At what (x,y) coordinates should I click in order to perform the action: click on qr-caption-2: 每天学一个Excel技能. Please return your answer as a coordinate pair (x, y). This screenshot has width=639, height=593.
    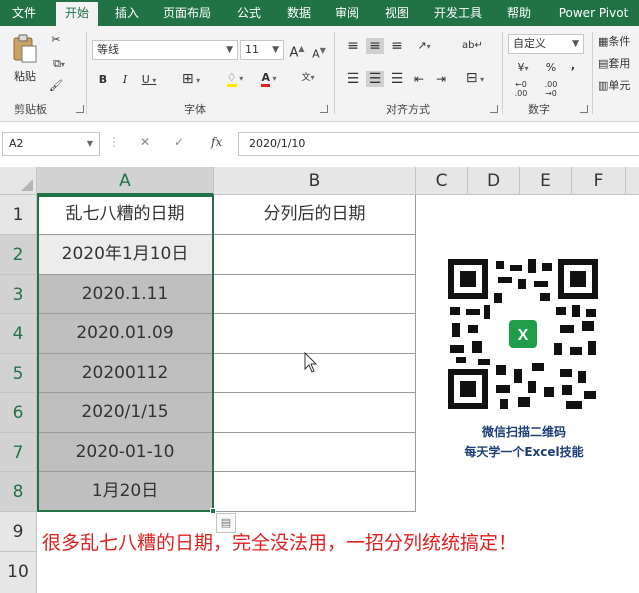
    Looking at the image, I should click on (524, 452).